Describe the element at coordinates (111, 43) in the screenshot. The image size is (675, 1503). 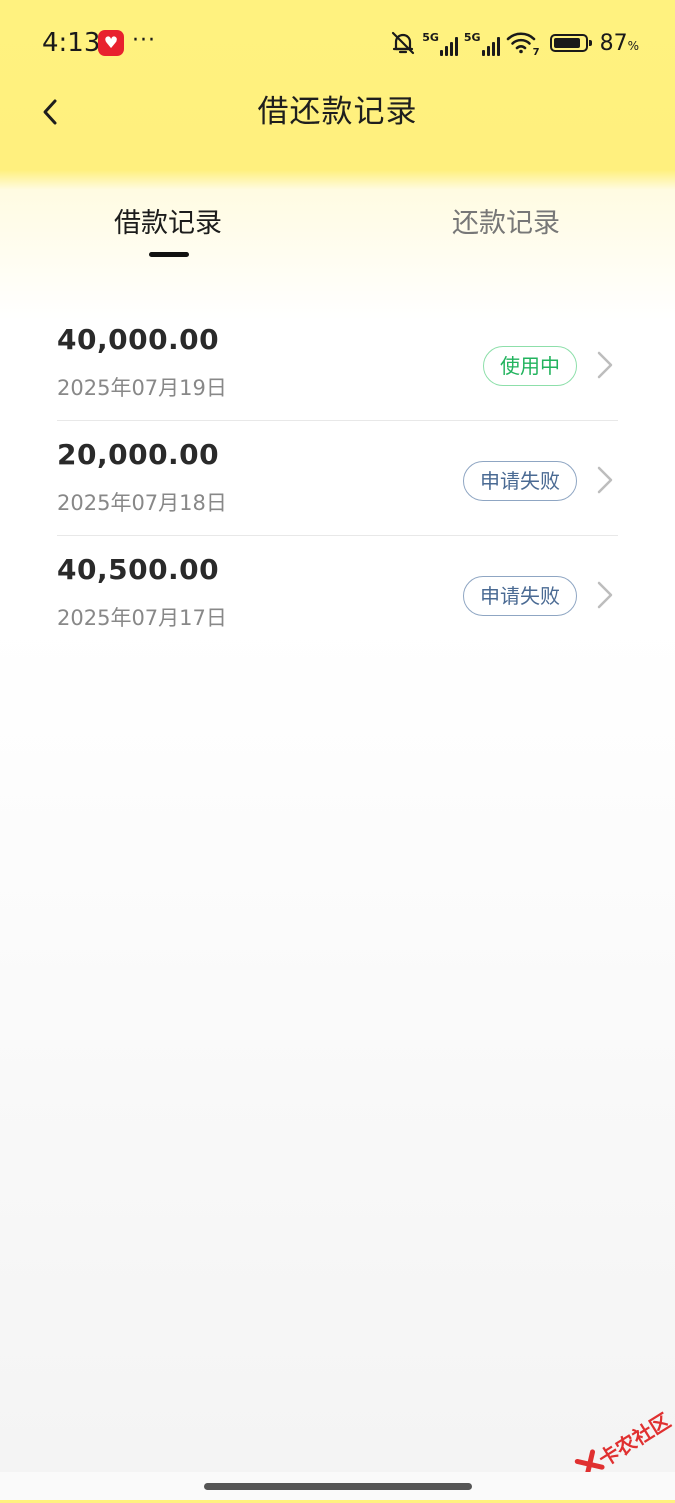
I see `app-notification-icon: ♥` at that location.